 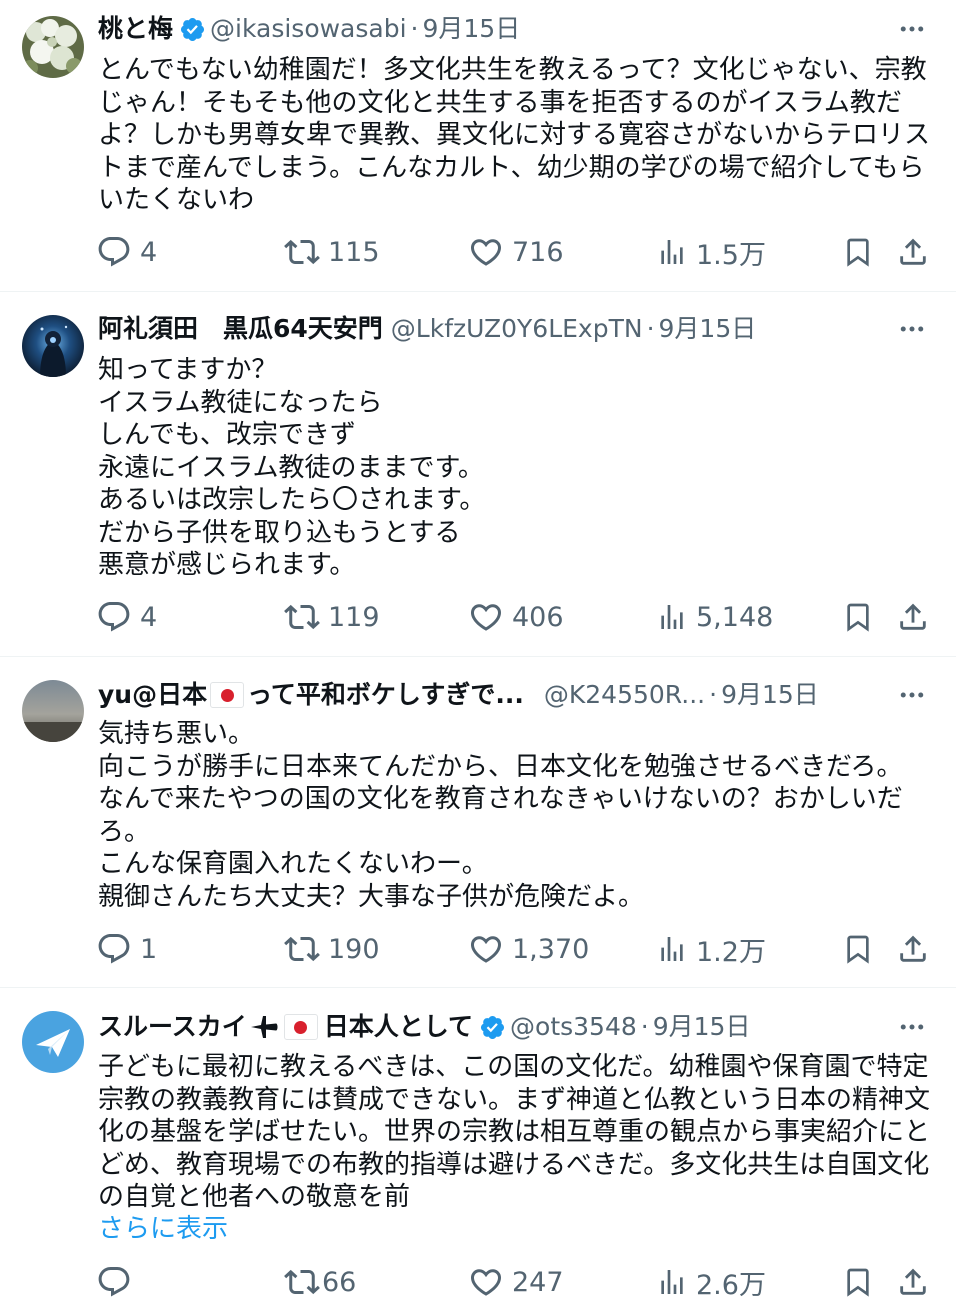 I want to click on tweet-header: 桃と梅 @ikasisowasabi · 9月15日, so click(x=515, y=29).